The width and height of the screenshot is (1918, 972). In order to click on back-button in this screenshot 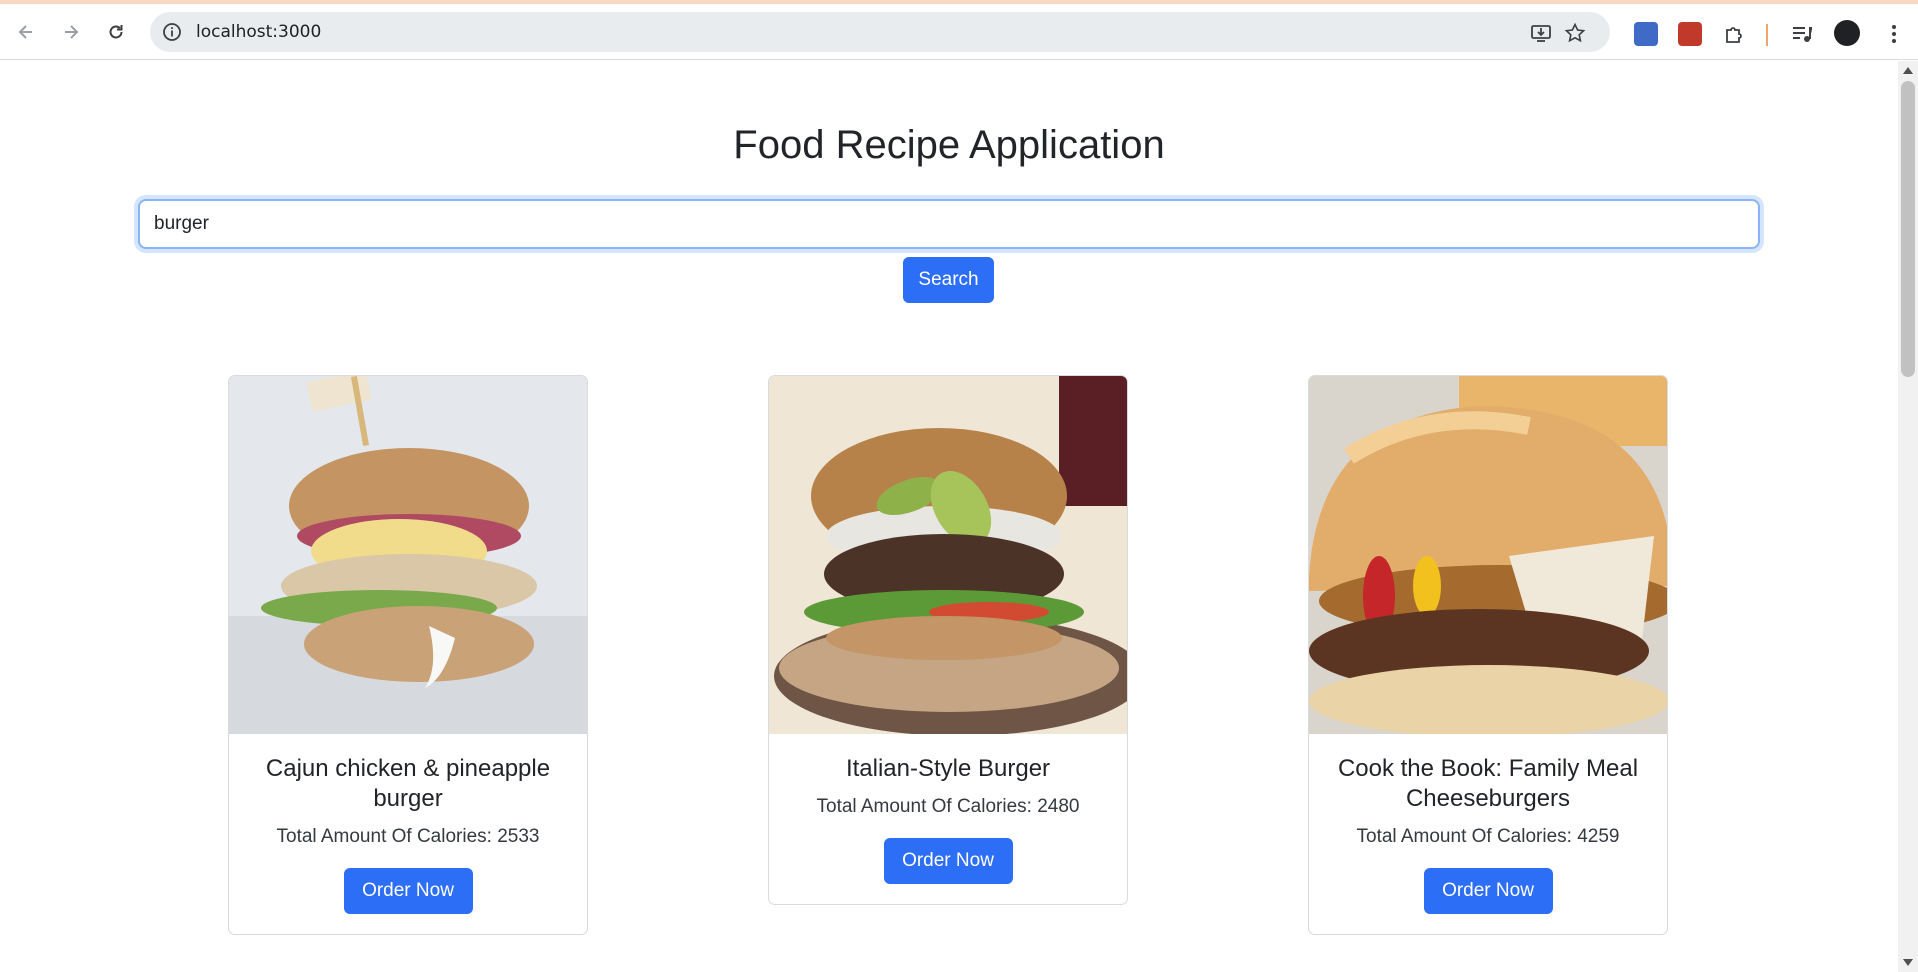, I will do `click(26, 32)`.